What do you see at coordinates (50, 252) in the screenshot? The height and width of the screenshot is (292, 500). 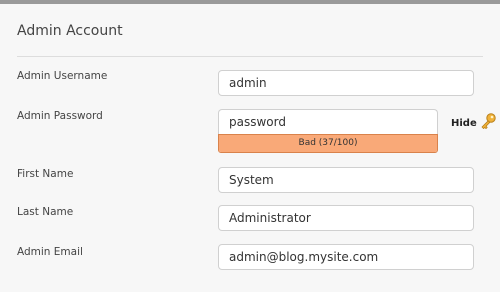 I see `email-label: Admin Email` at bounding box center [50, 252].